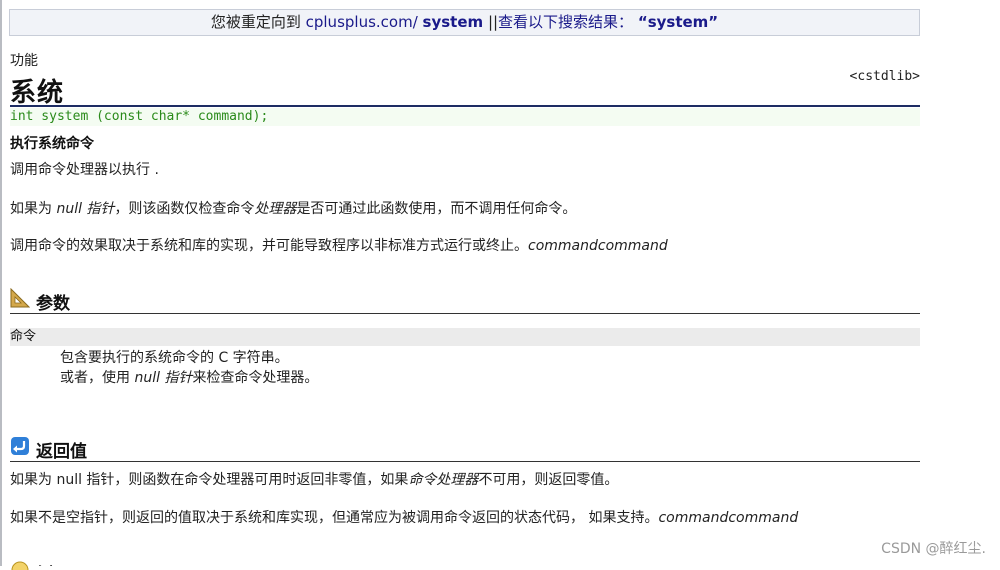 This screenshot has width=1000, height=570. Describe the element at coordinates (465, 313) in the screenshot. I see `parameters-divider` at that location.